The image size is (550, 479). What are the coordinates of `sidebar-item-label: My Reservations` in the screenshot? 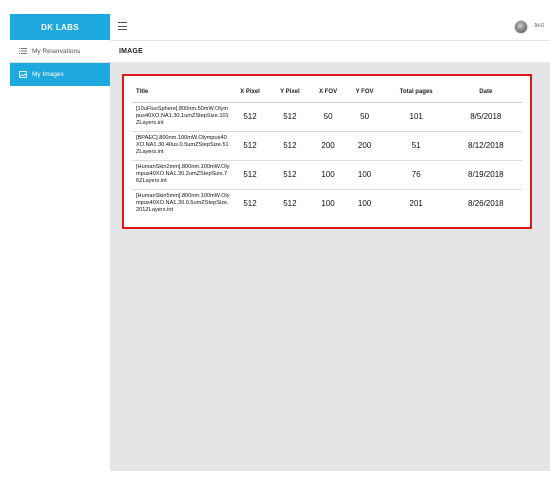 It's located at (56, 51).